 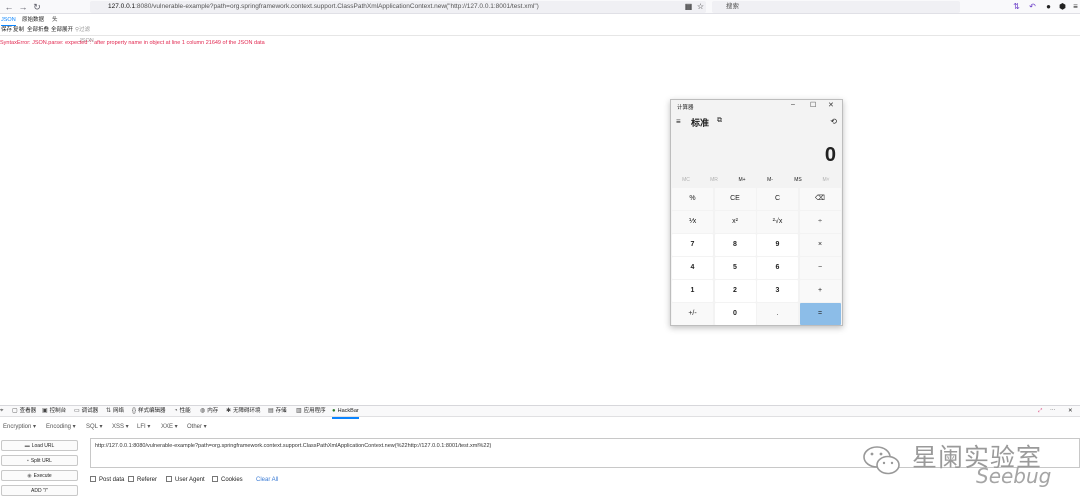 What do you see at coordinates (777, 314) in the screenshot?
I see `decimal-key: .` at bounding box center [777, 314].